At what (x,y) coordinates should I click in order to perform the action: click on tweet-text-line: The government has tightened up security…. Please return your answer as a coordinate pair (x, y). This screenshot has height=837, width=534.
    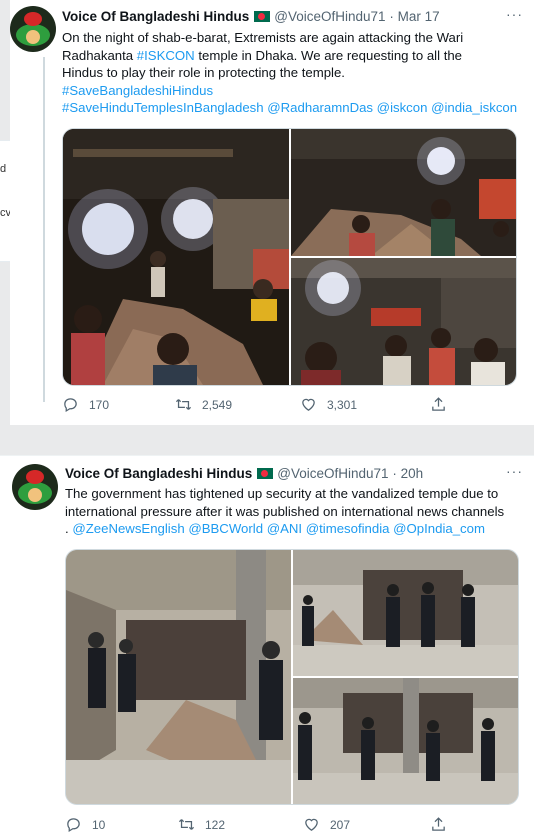
    Looking at the image, I should click on (284, 494).